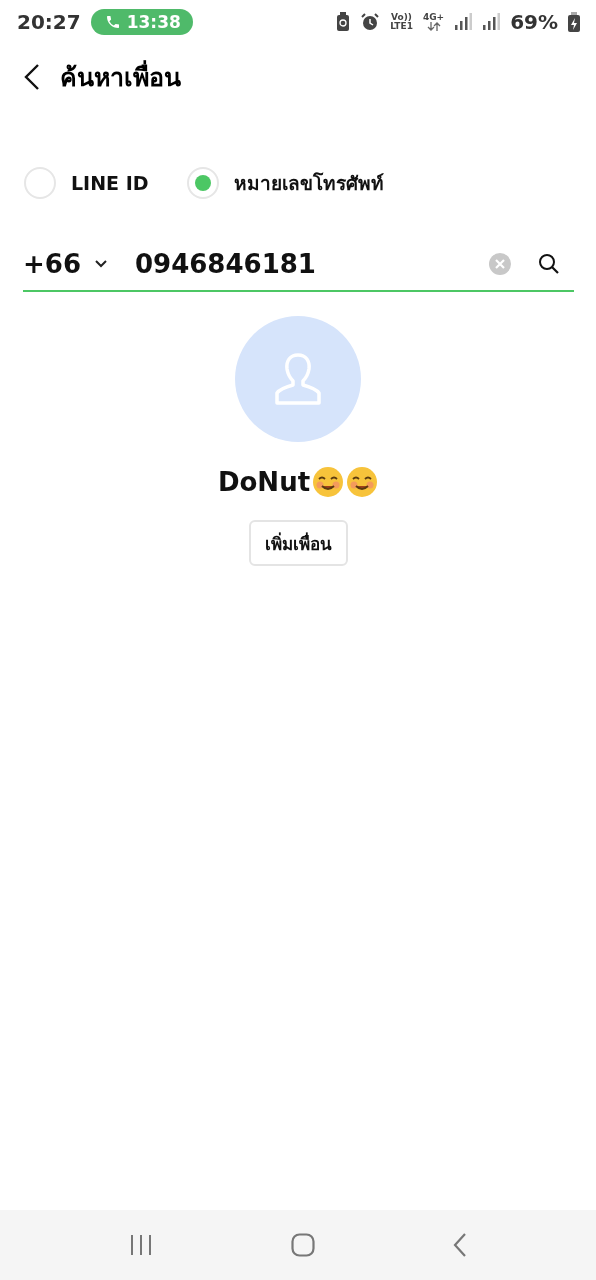 The height and width of the screenshot is (1280, 596). I want to click on status-time: 20:27, so click(49, 22).